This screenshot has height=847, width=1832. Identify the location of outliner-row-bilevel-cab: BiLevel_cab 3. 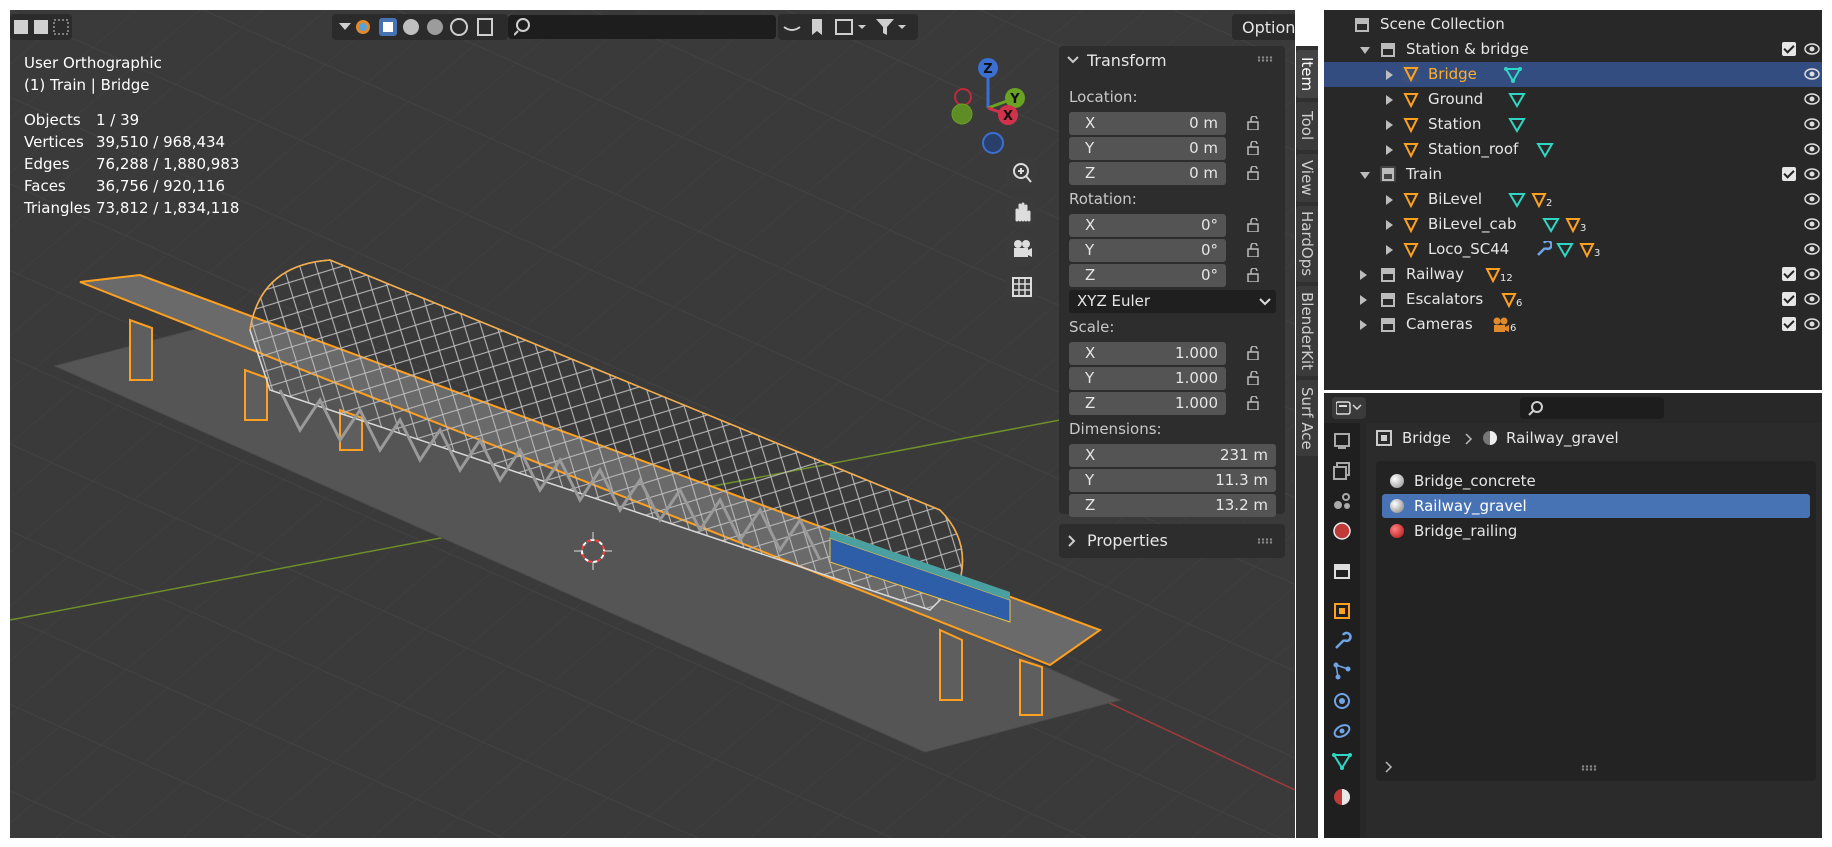
(1573, 224).